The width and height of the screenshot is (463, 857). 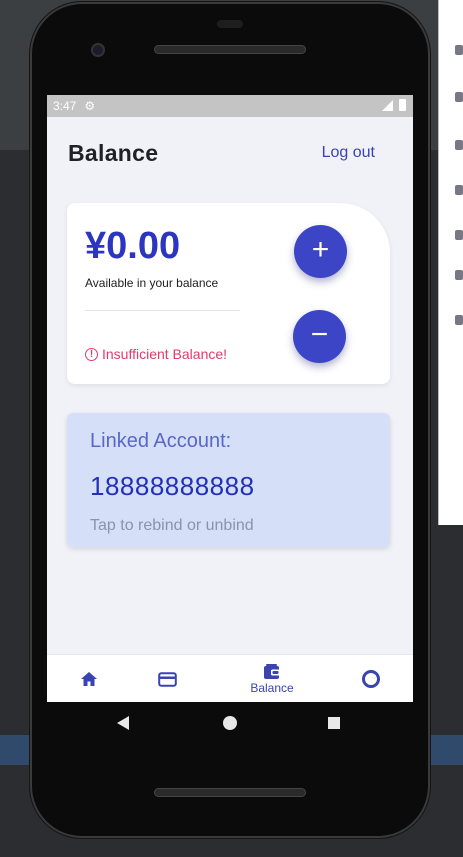 I want to click on divider, so click(x=162, y=310).